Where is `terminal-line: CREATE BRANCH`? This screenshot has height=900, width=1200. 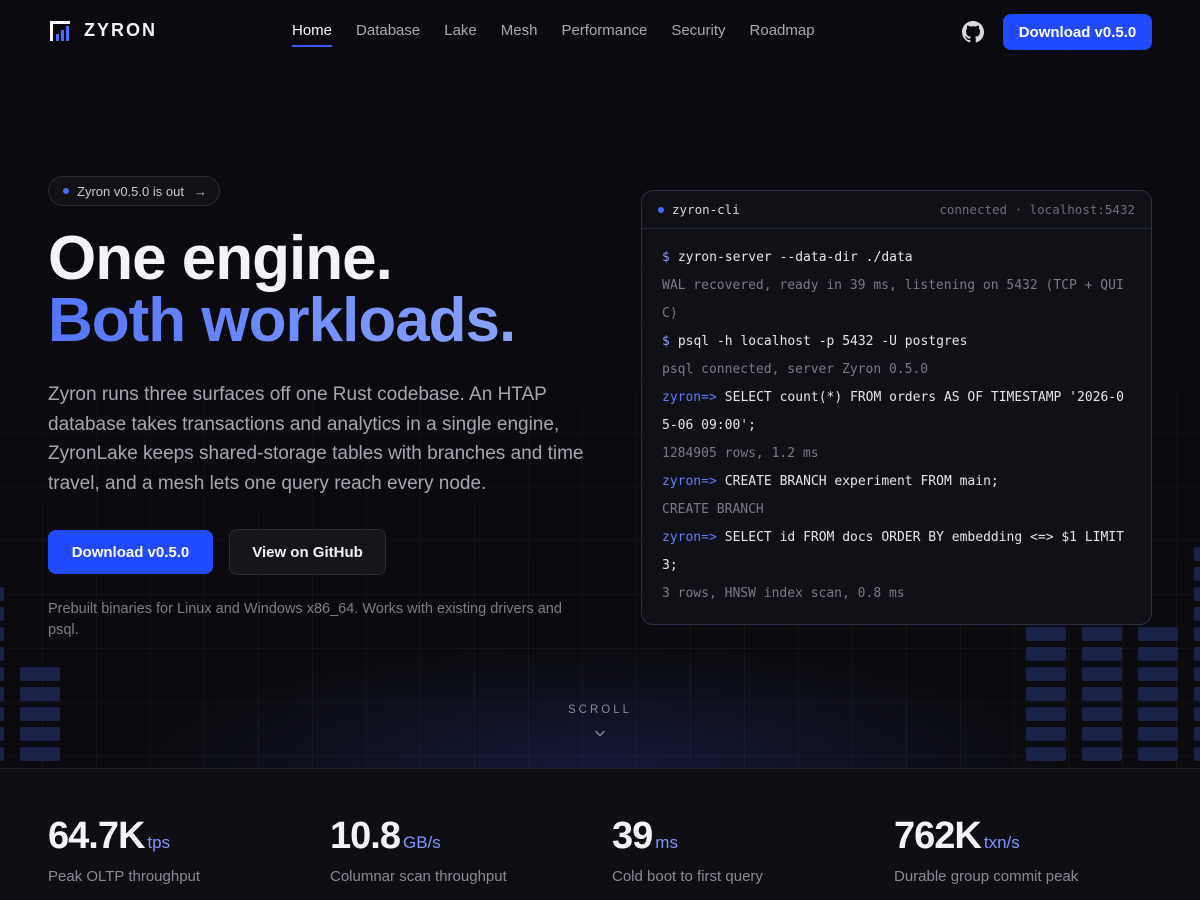
terminal-line: CREATE BRANCH is located at coordinates (713, 509).